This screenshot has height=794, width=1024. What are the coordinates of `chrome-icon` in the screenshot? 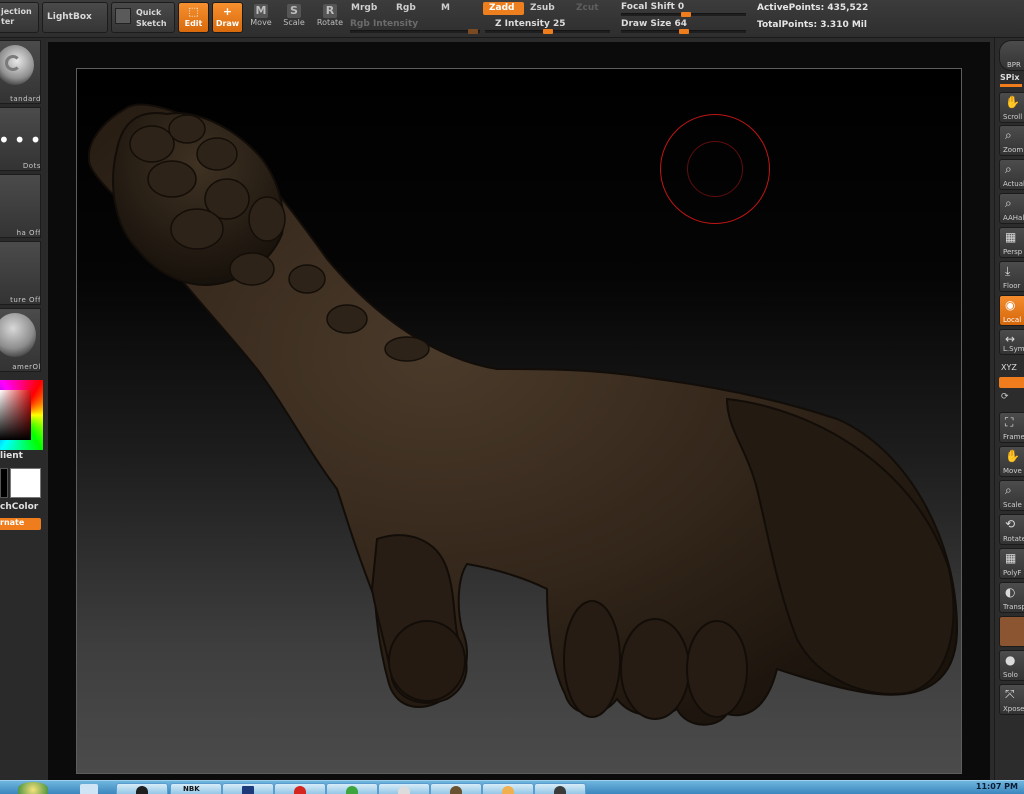 It's located at (352, 790).